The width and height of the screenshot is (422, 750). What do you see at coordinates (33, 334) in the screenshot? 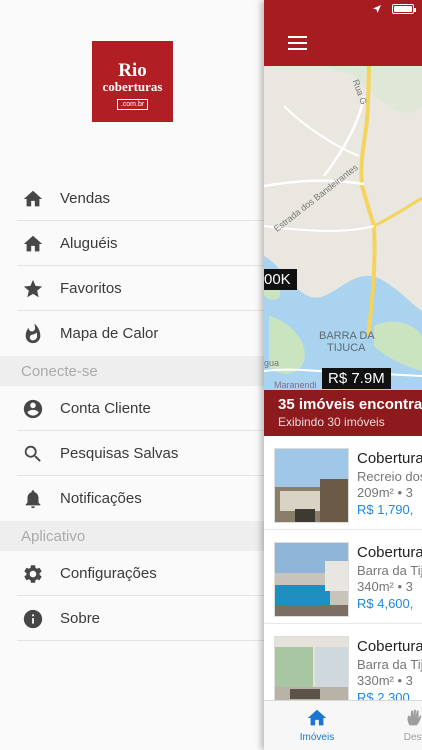
I see `flame-icon` at bounding box center [33, 334].